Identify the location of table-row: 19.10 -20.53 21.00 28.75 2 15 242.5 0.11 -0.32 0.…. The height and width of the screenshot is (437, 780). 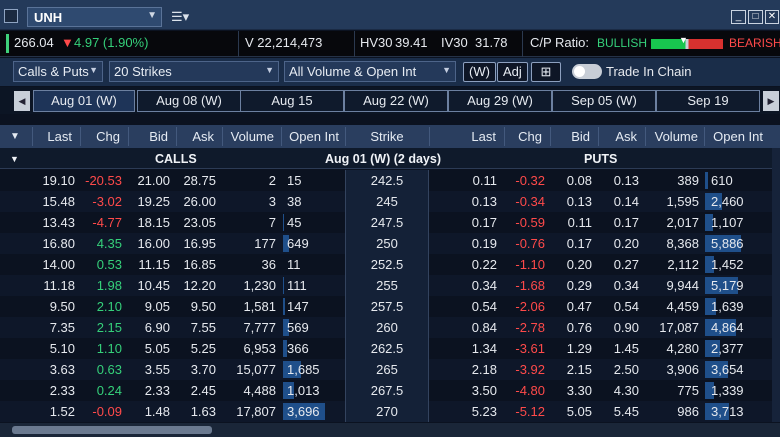
(390, 180).